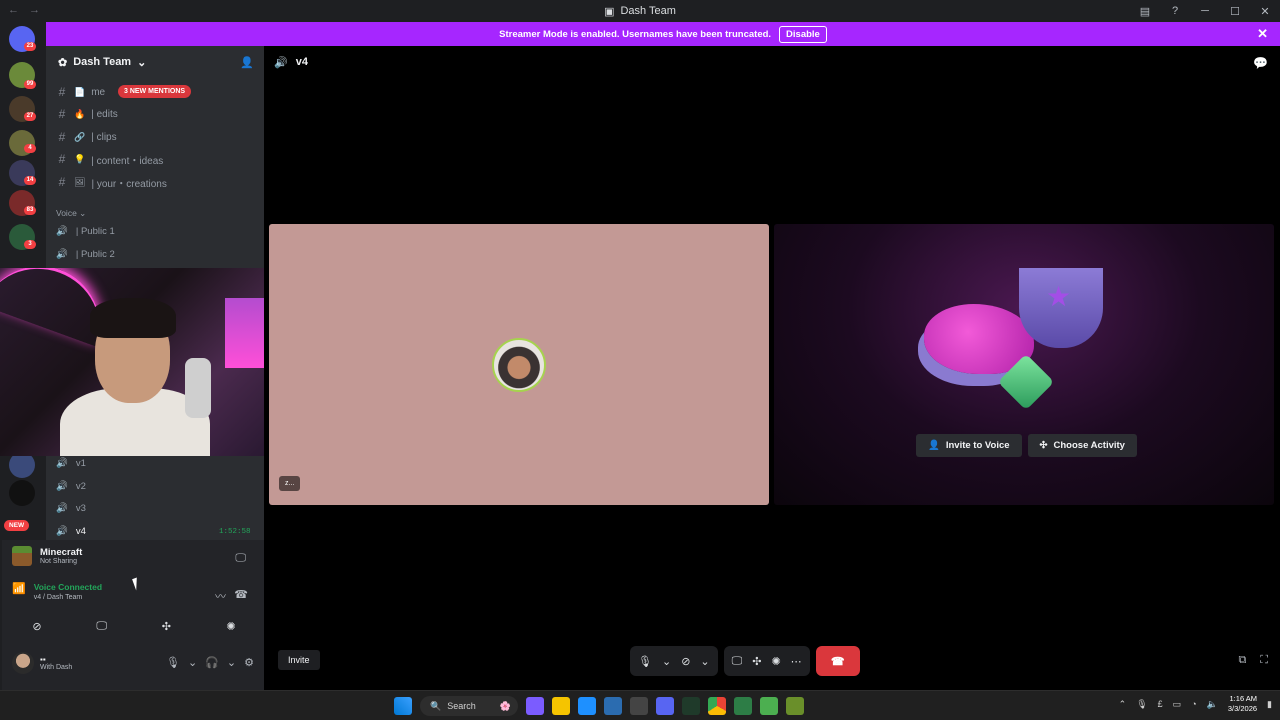 The height and width of the screenshot is (720, 1280). I want to click on invite-to-voice-button: 👤 Invite to Voice, so click(969, 445).